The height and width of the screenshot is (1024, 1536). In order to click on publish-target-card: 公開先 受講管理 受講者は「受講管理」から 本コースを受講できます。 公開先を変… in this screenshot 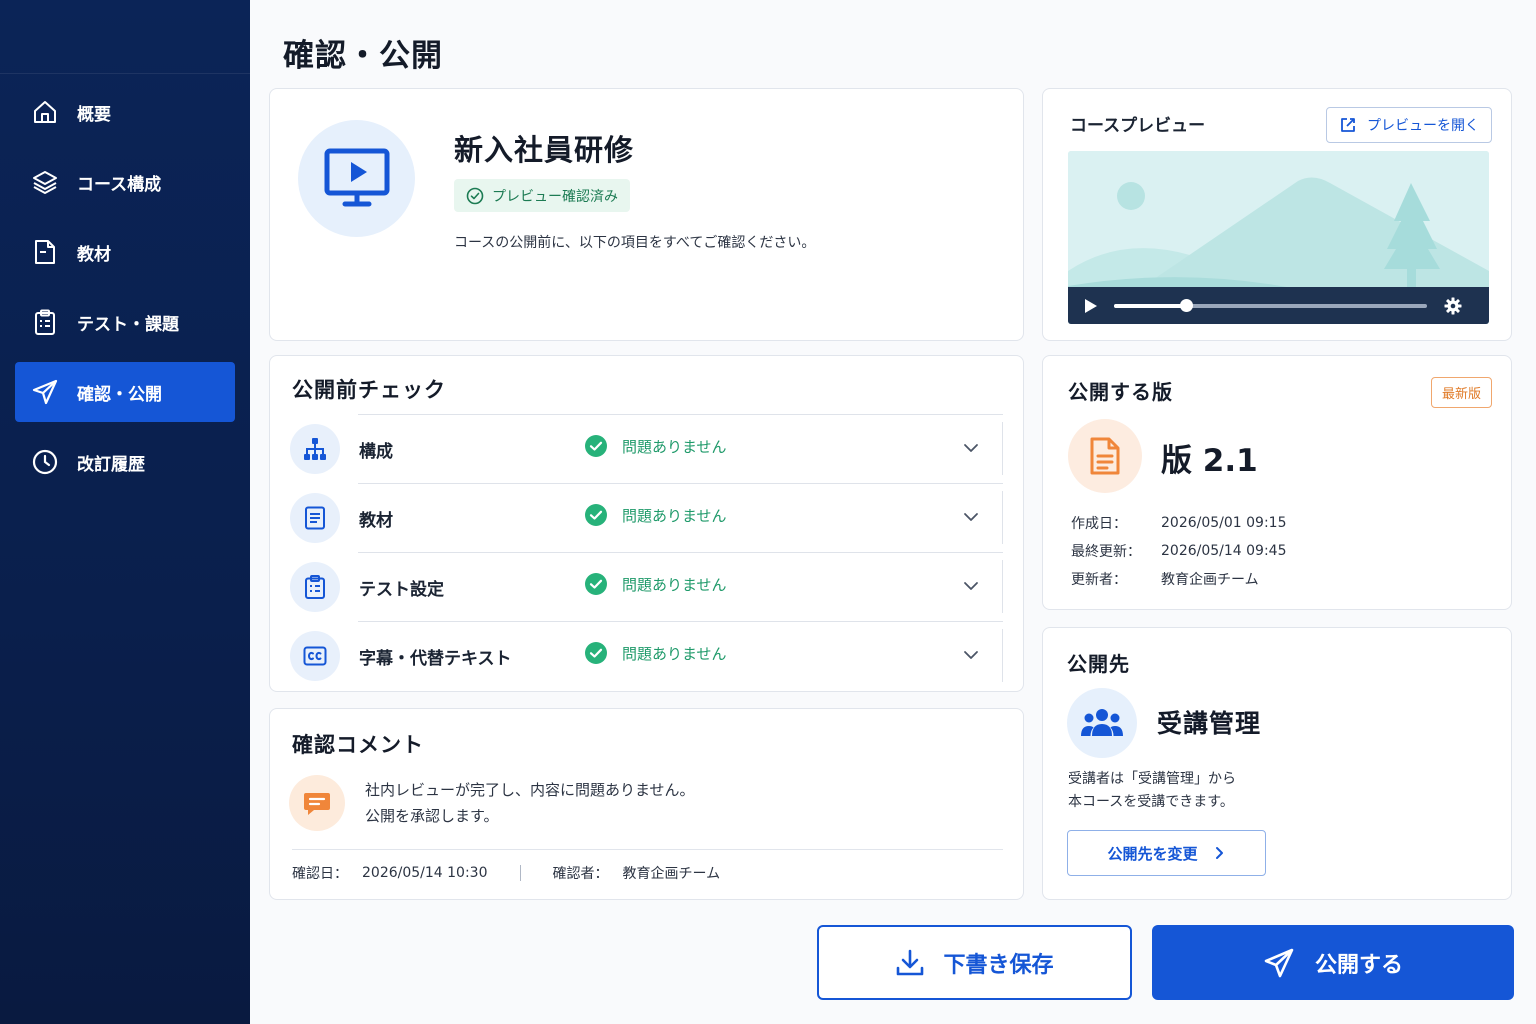, I will do `click(1277, 763)`.